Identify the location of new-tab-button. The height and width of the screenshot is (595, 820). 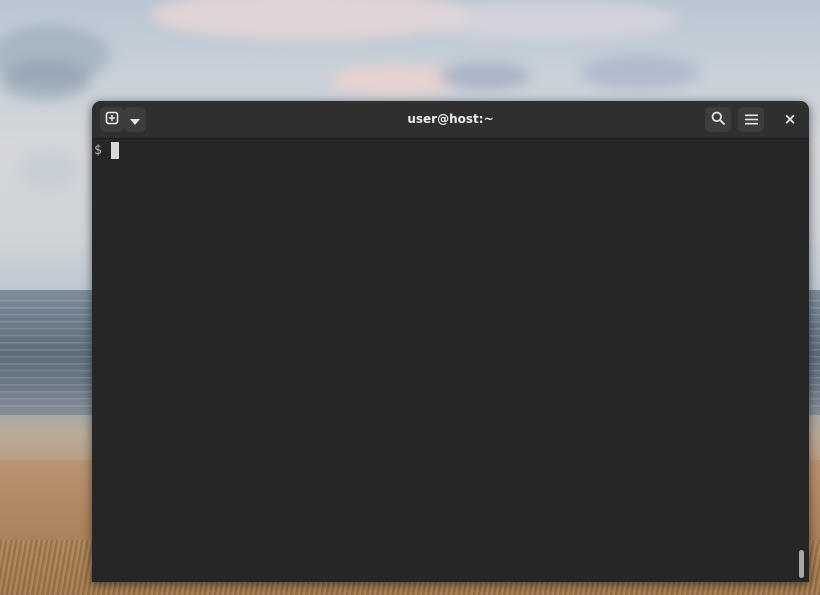
(112, 119).